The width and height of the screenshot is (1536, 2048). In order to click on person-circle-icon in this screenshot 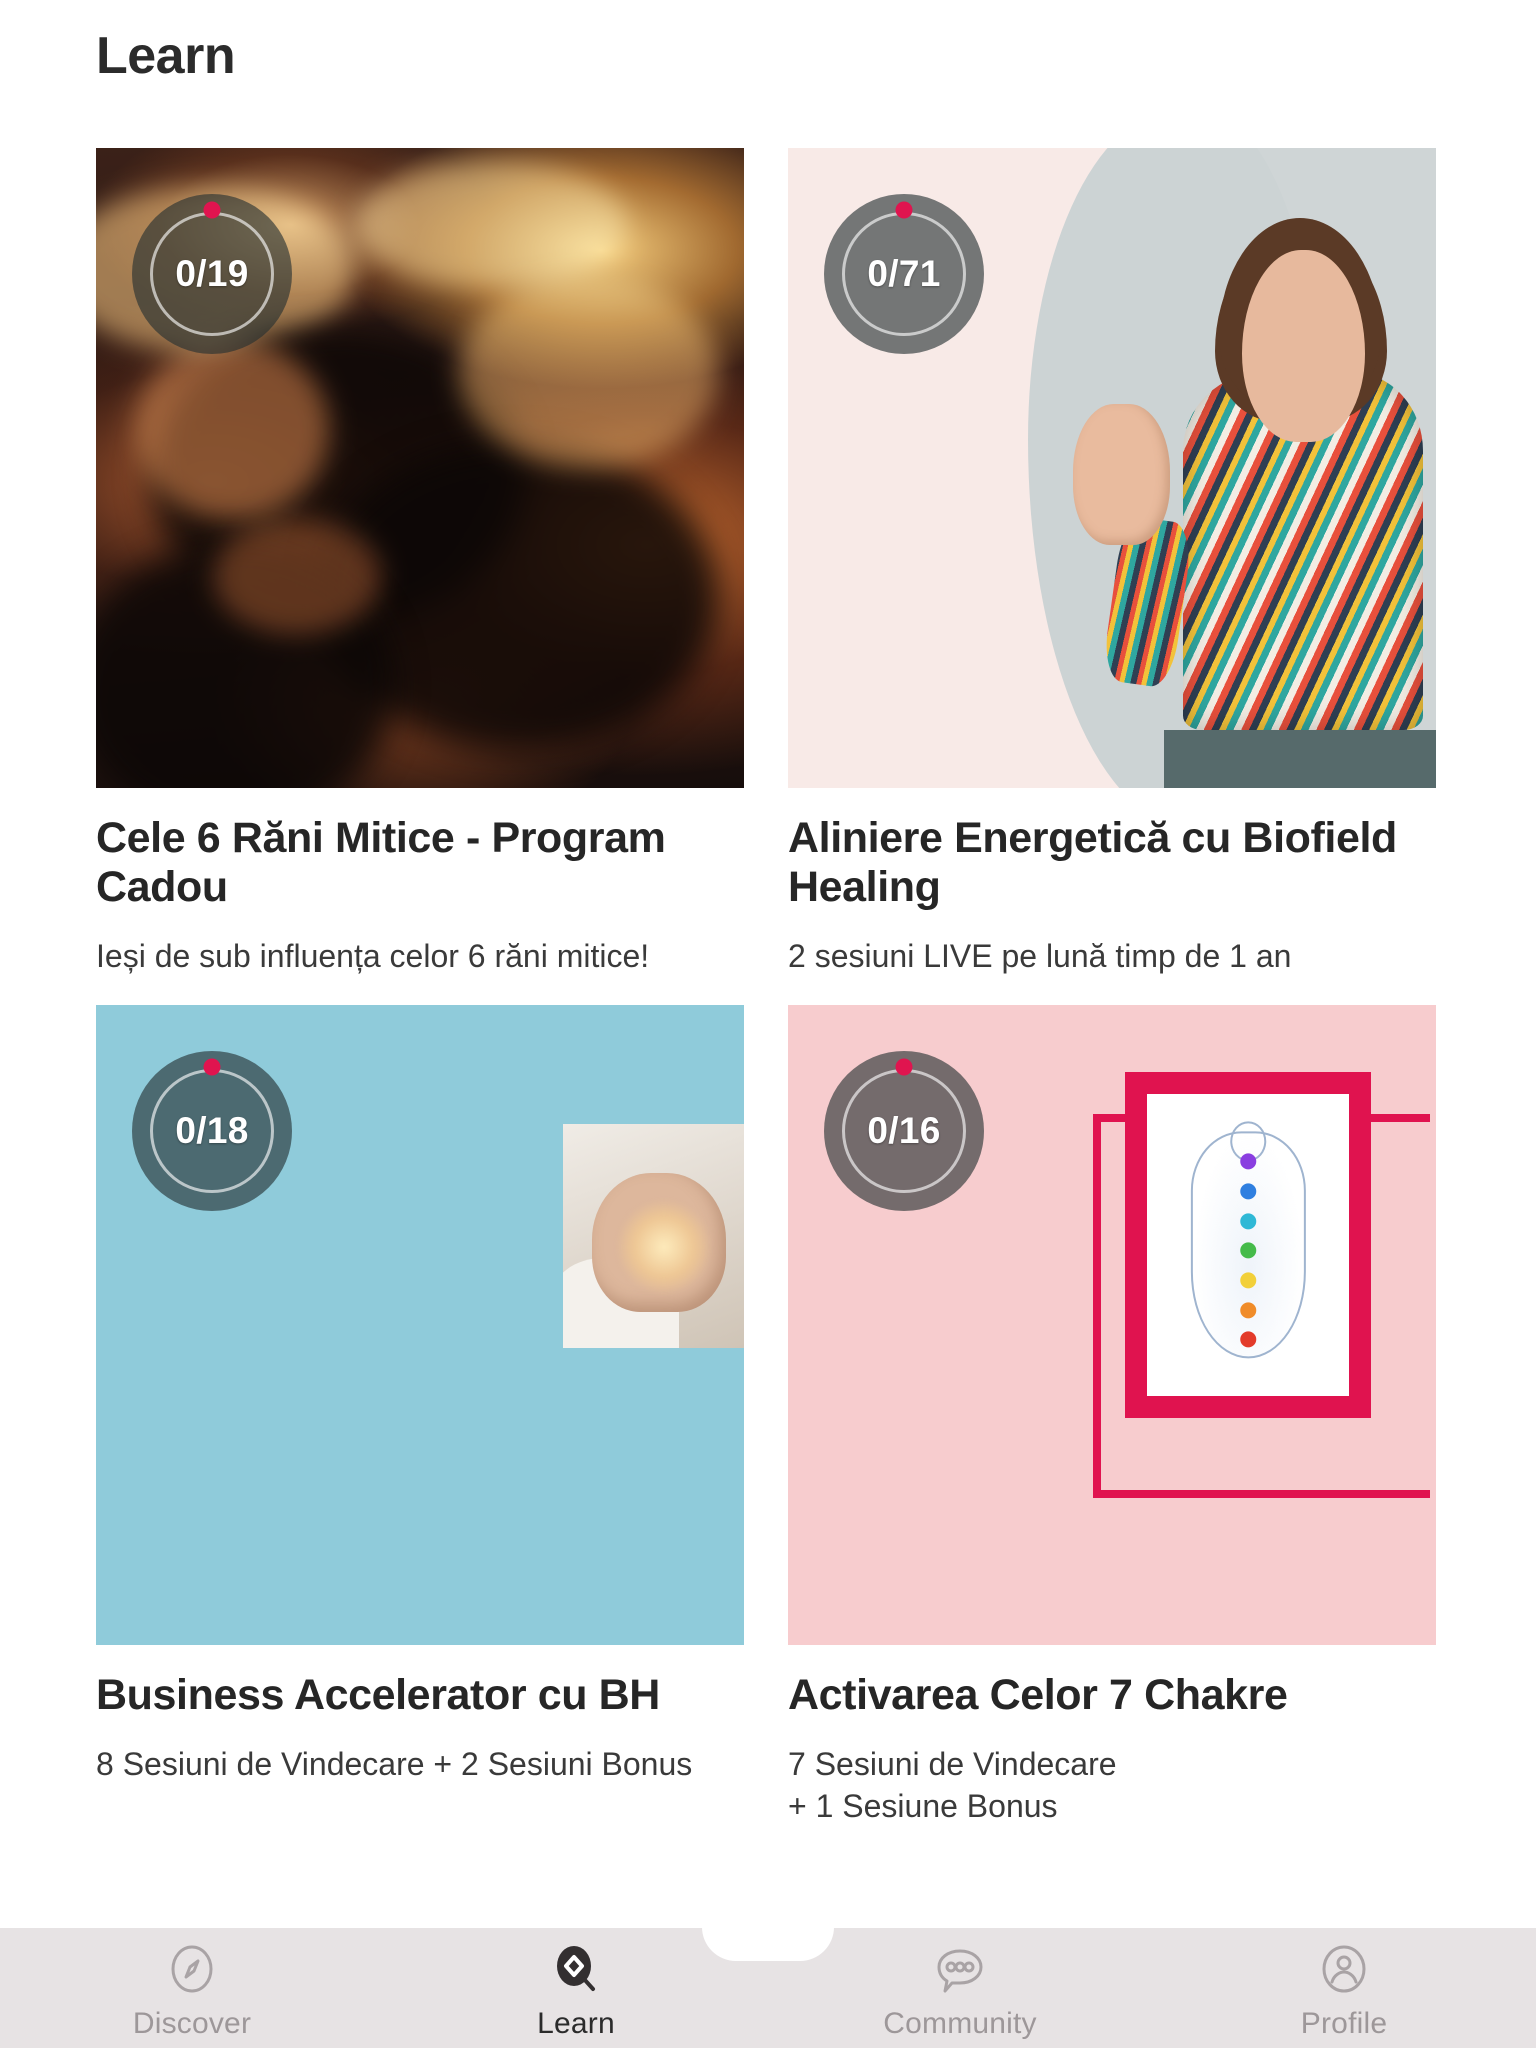, I will do `click(1344, 1969)`.